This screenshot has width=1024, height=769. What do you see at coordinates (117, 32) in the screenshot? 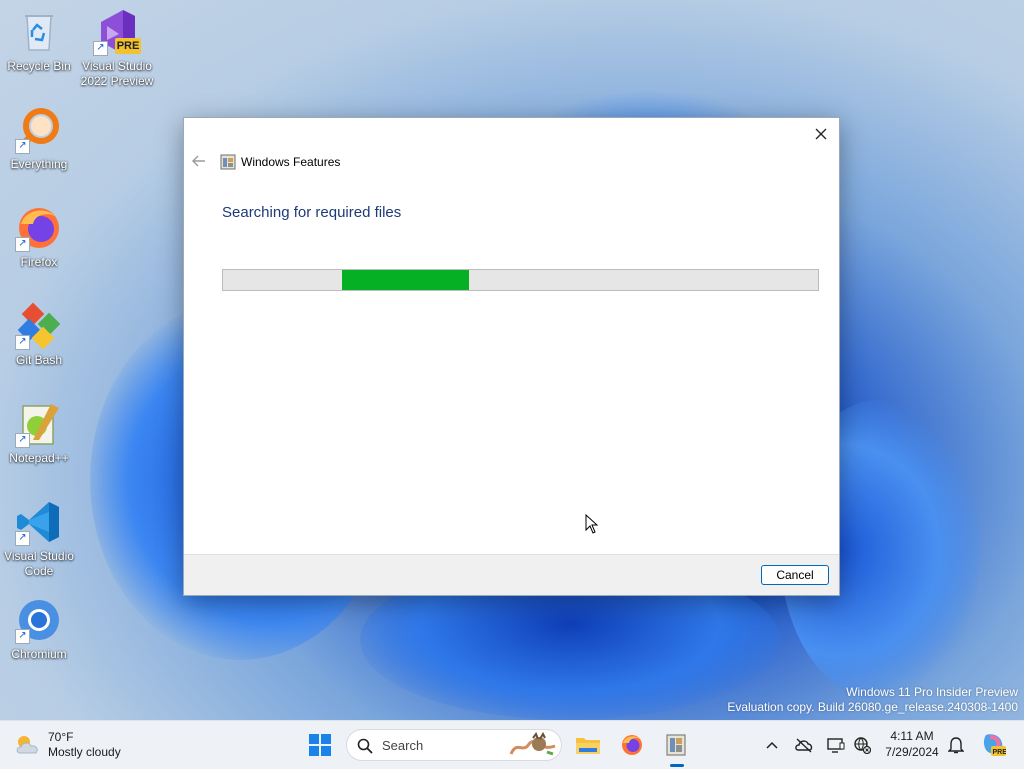
I see `visual-studio-preview-icon: PRE ↗` at bounding box center [117, 32].